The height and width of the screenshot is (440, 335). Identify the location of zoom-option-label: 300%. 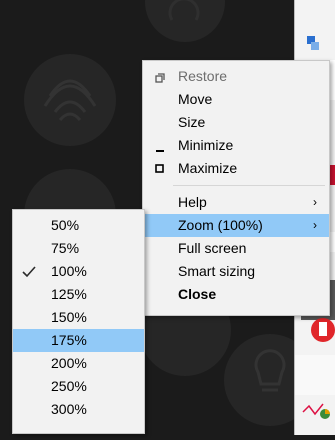
(69, 409).